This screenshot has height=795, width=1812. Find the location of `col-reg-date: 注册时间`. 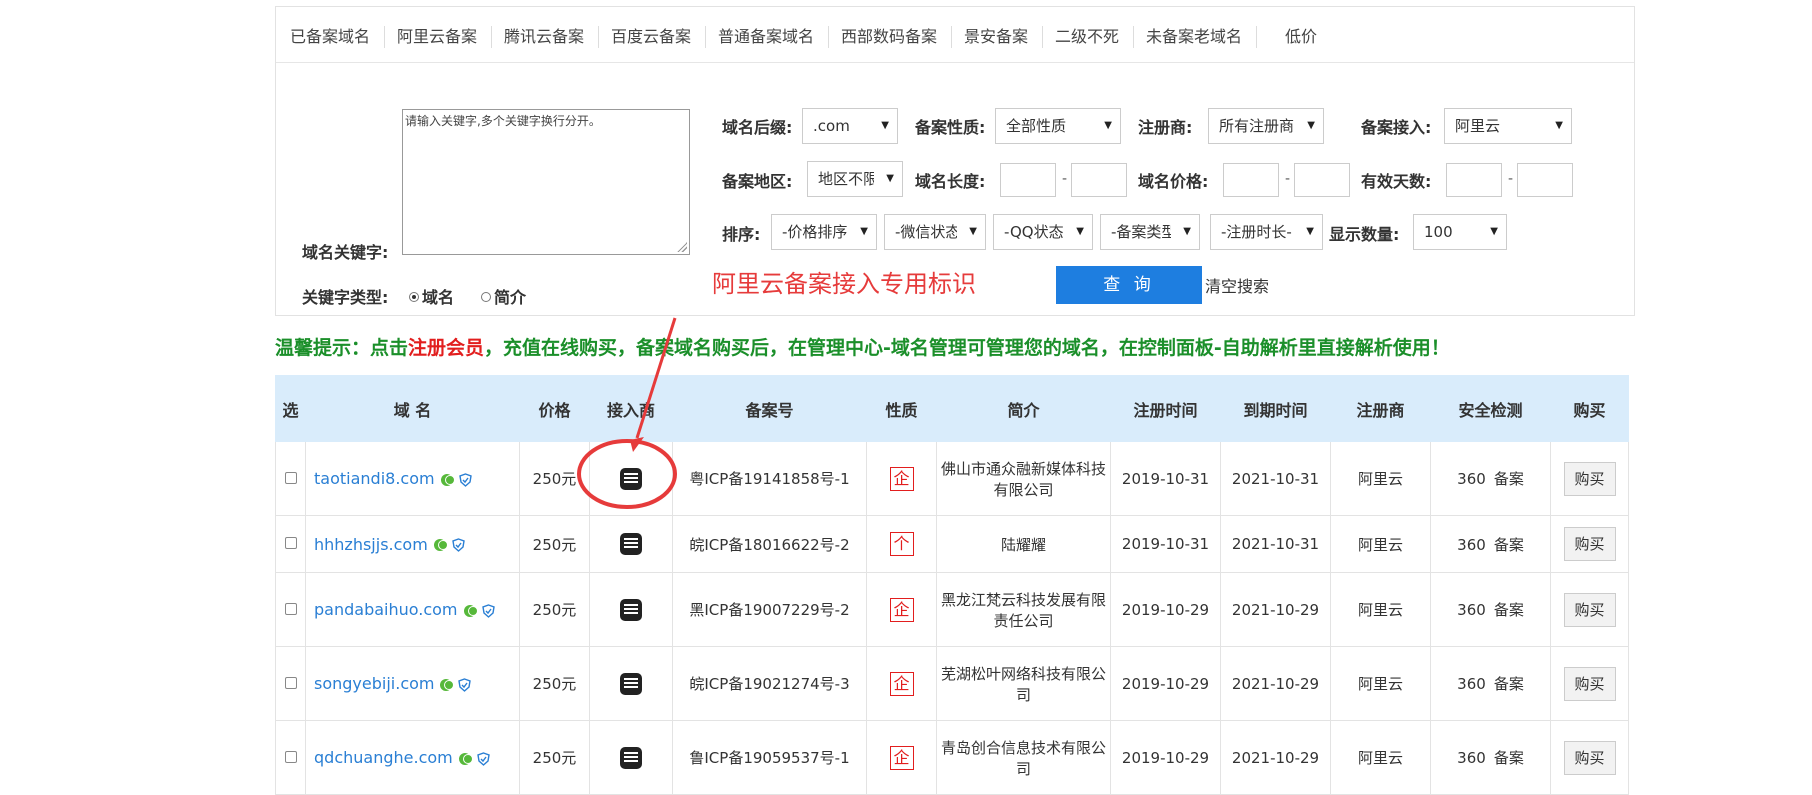

col-reg-date: 注册时间 is located at coordinates (1165, 408).